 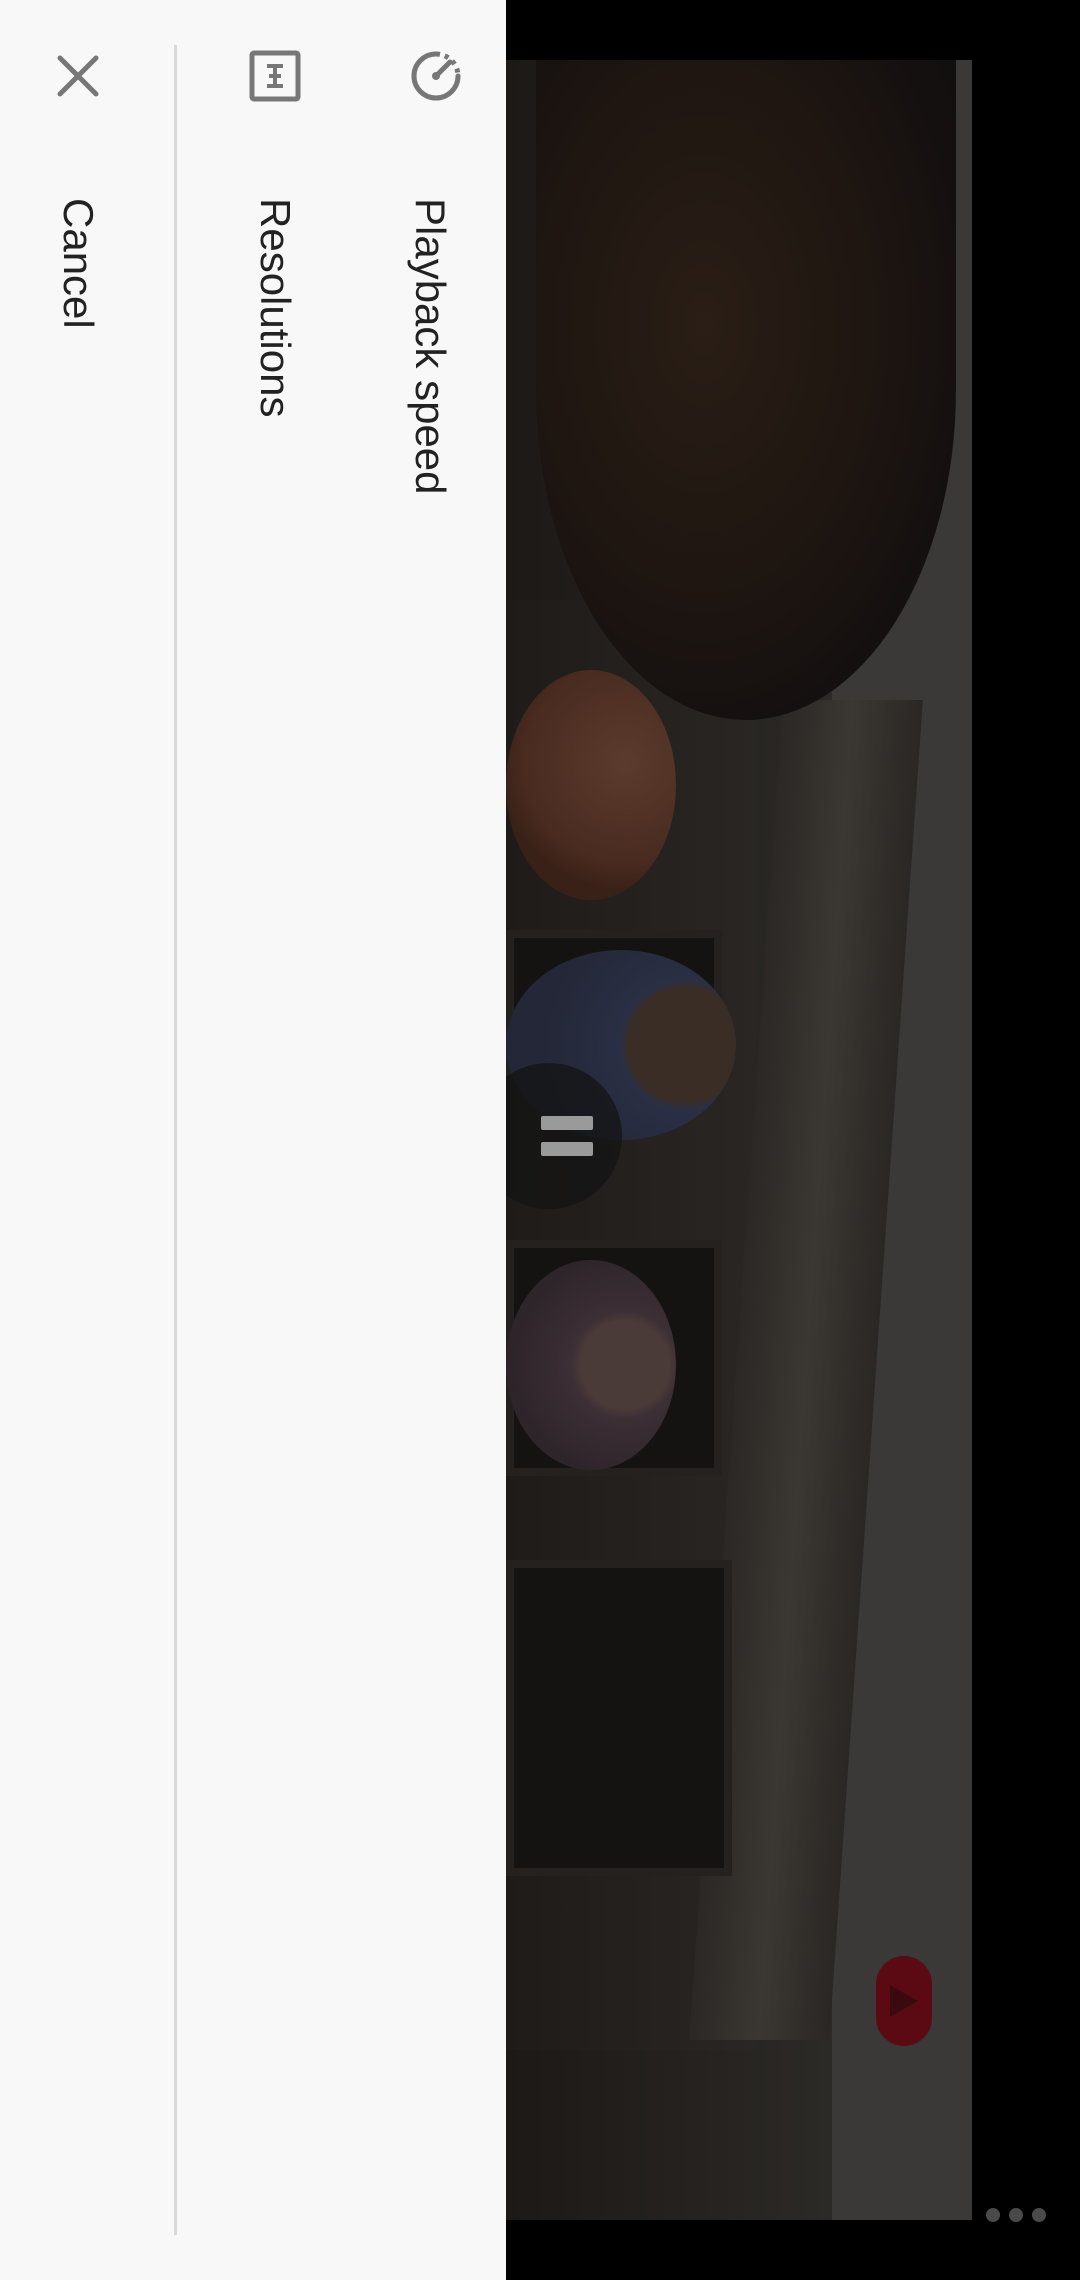 What do you see at coordinates (275, 76) in the screenshot?
I see `resolution-icon` at bounding box center [275, 76].